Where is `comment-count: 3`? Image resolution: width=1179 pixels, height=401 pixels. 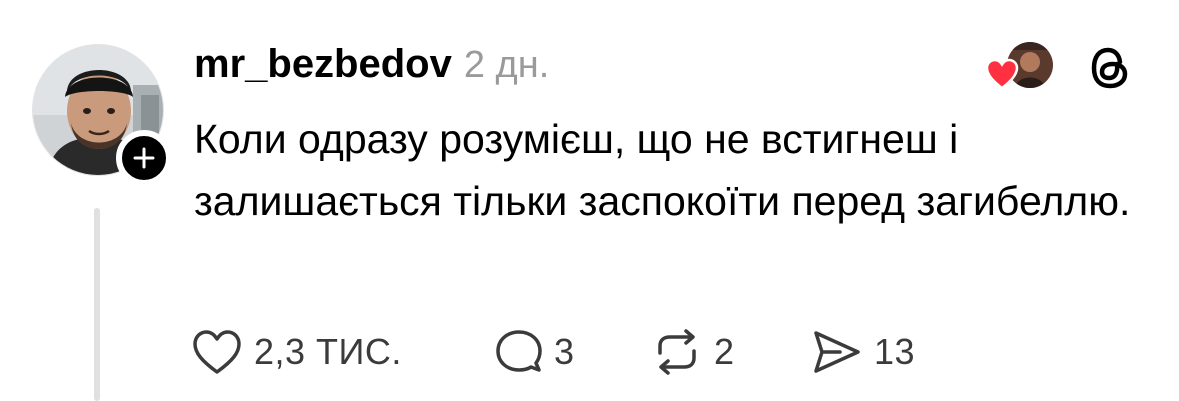
comment-count: 3 is located at coordinates (564, 351).